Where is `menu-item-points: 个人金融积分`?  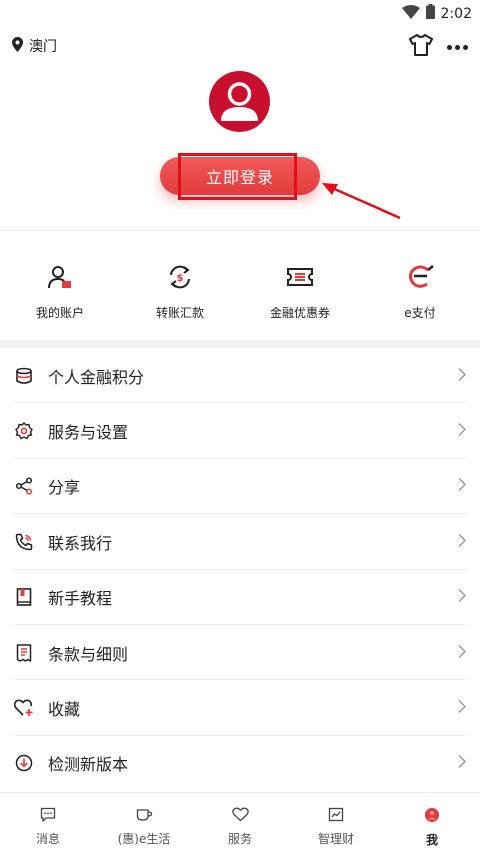 menu-item-points: 个人金融积分 is located at coordinates (240, 376).